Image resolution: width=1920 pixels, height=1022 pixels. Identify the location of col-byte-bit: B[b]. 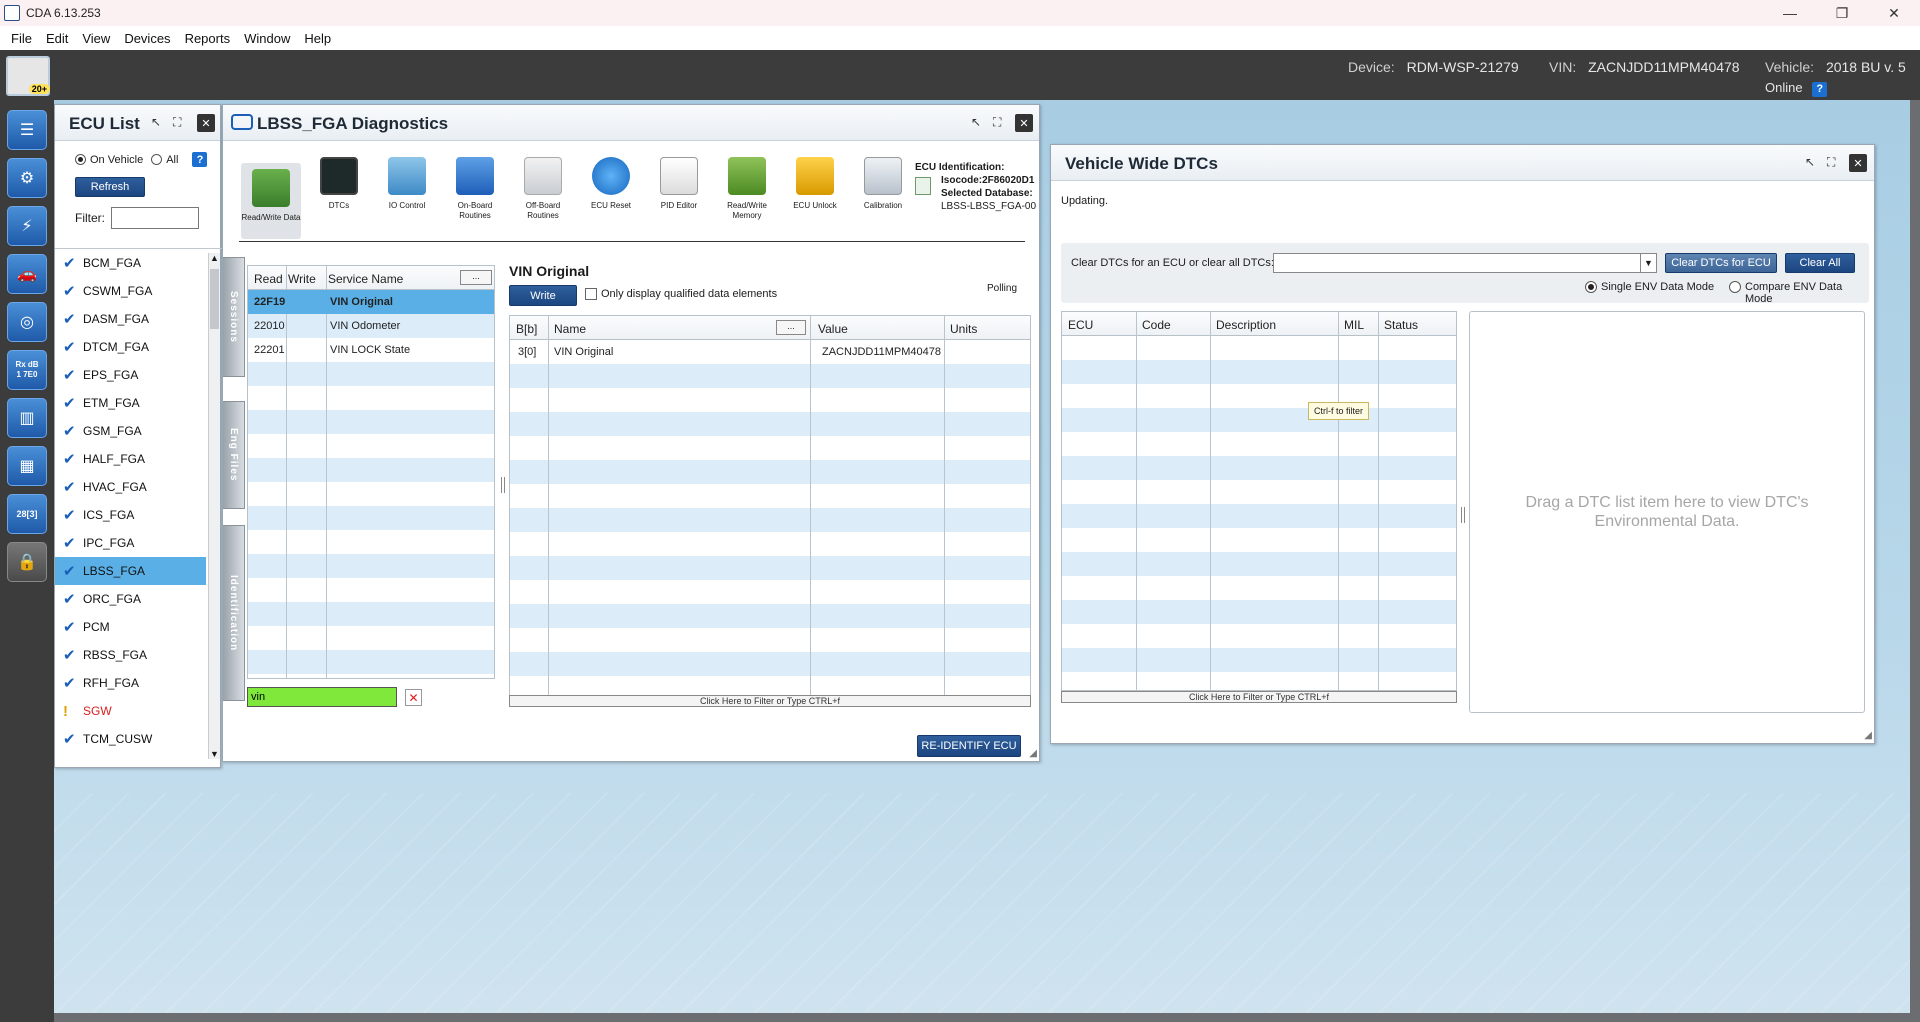
(526, 329).